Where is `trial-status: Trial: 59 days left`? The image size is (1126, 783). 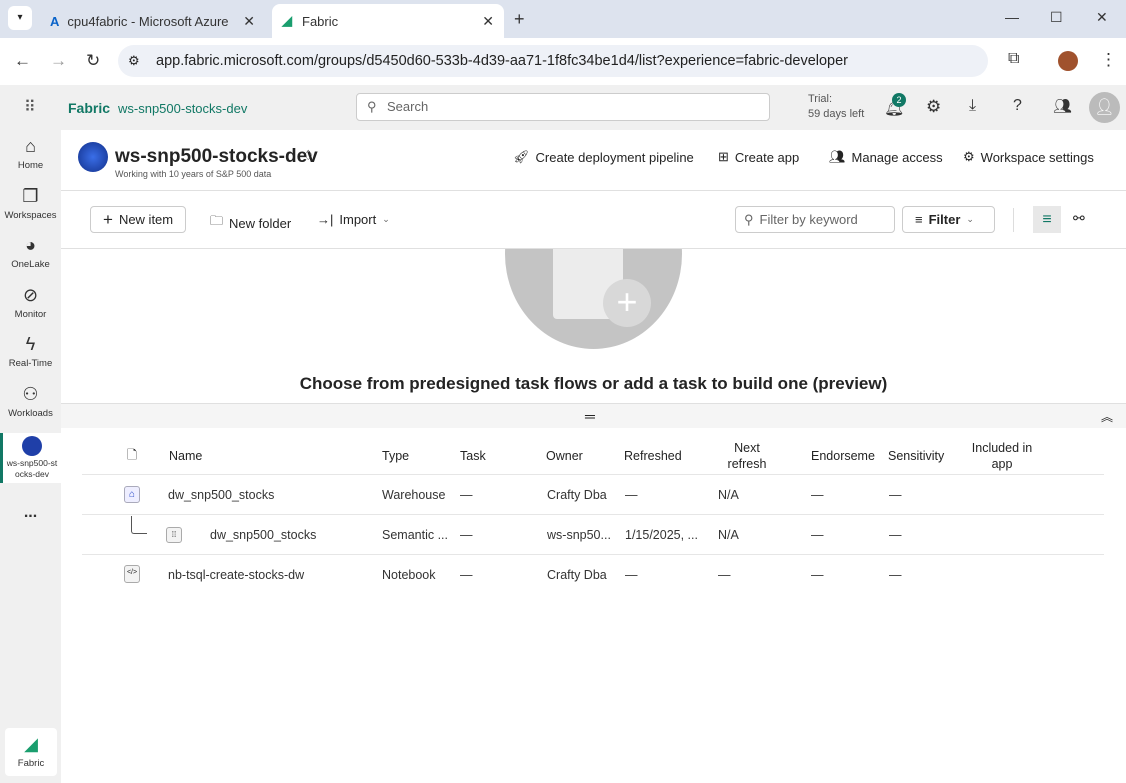 trial-status: Trial: 59 days left is located at coordinates (836, 107).